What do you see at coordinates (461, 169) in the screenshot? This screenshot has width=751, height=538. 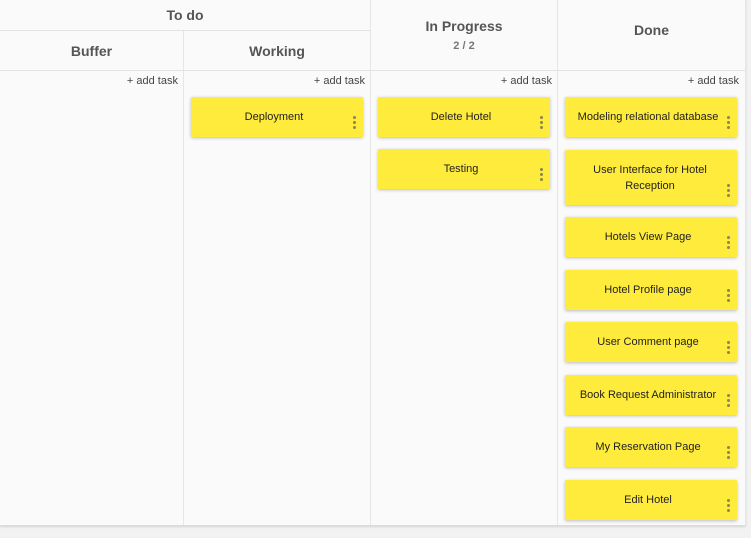 I see `task-card-title: Testing` at bounding box center [461, 169].